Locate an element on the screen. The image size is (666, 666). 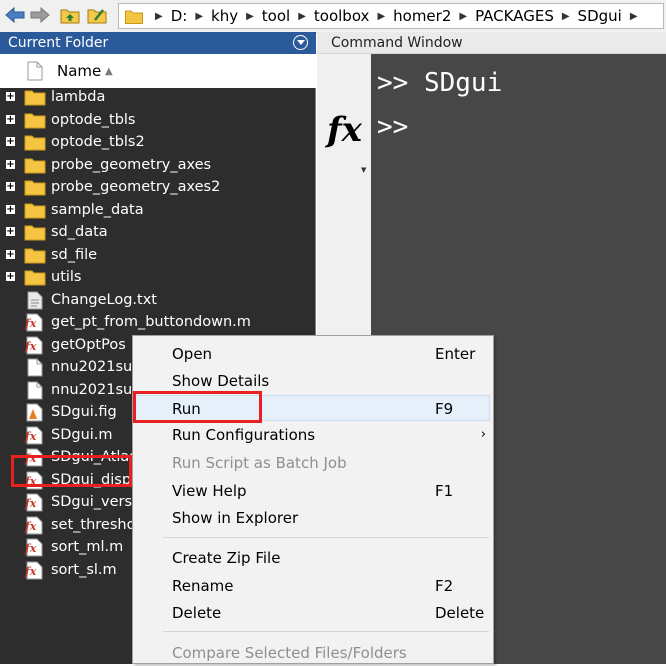
dropdown-caret-icon: ▼ is located at coordinates (364, 170).